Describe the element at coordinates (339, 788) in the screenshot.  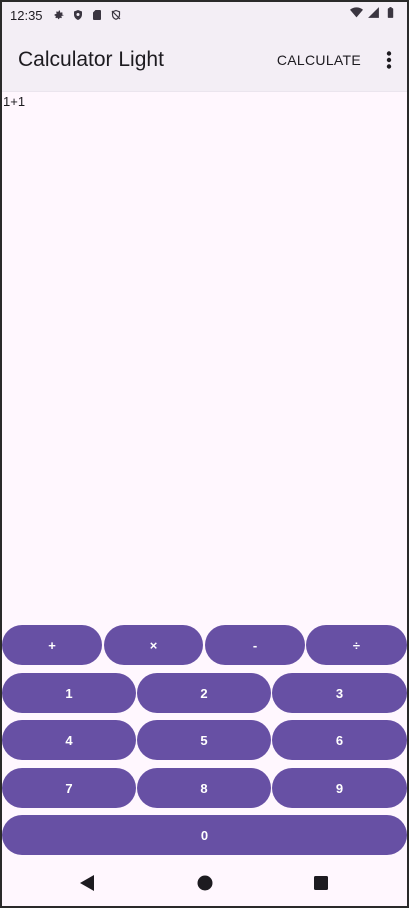
I see `digit-9-button: 9` at that location.